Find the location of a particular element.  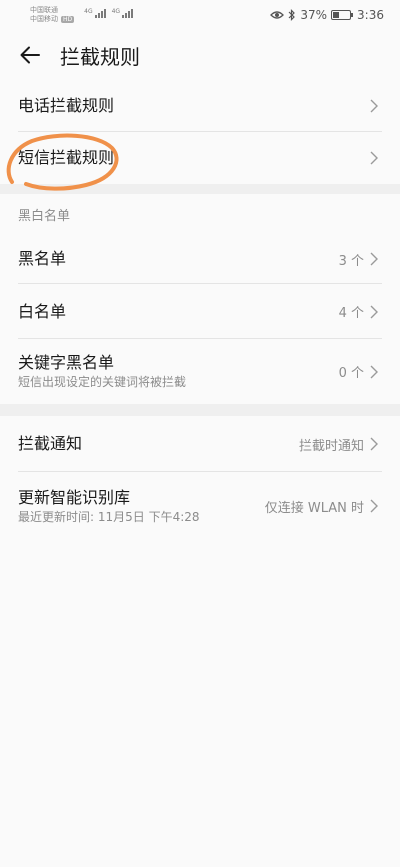

battery-percent: 37% is located at coordinates (314, 15).